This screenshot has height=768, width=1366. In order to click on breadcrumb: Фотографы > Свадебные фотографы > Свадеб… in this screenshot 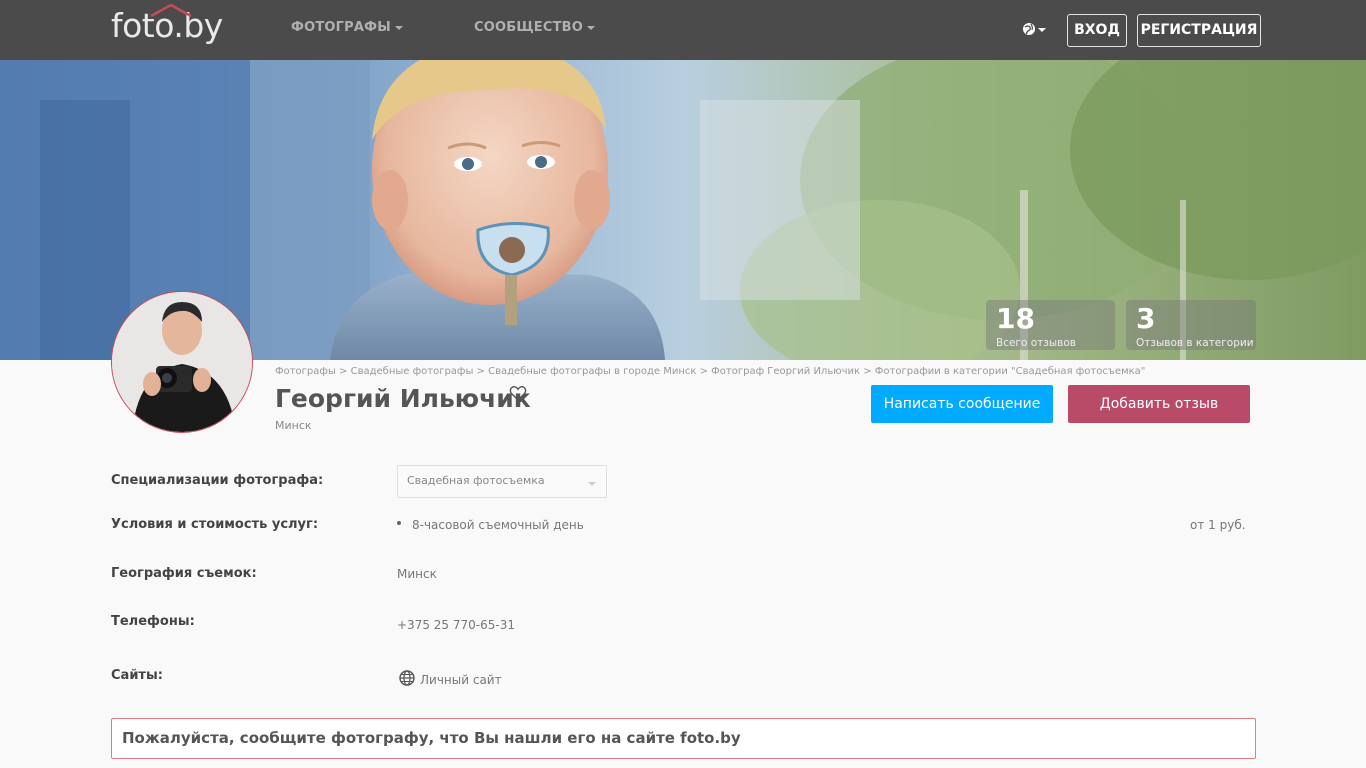, I will do `click(710, 371)`.